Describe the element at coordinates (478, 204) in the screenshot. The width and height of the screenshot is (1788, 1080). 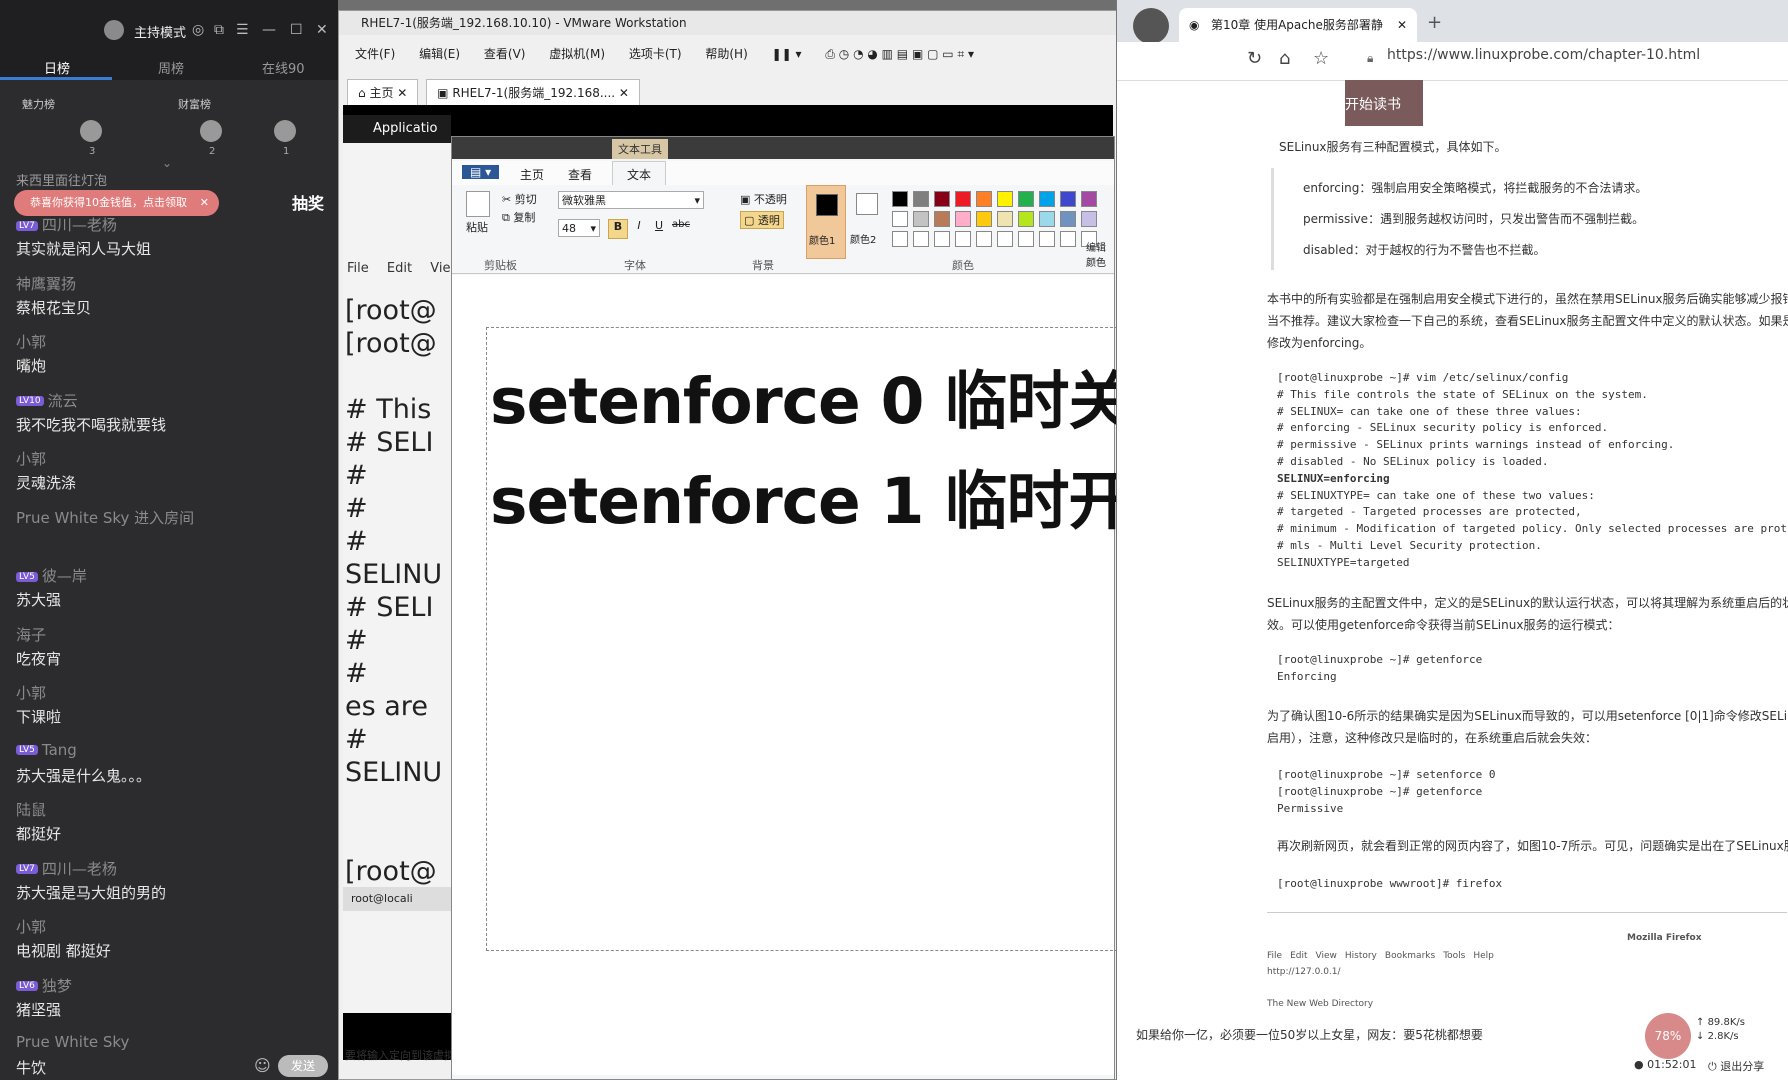
I see `paste-icon` at that location.